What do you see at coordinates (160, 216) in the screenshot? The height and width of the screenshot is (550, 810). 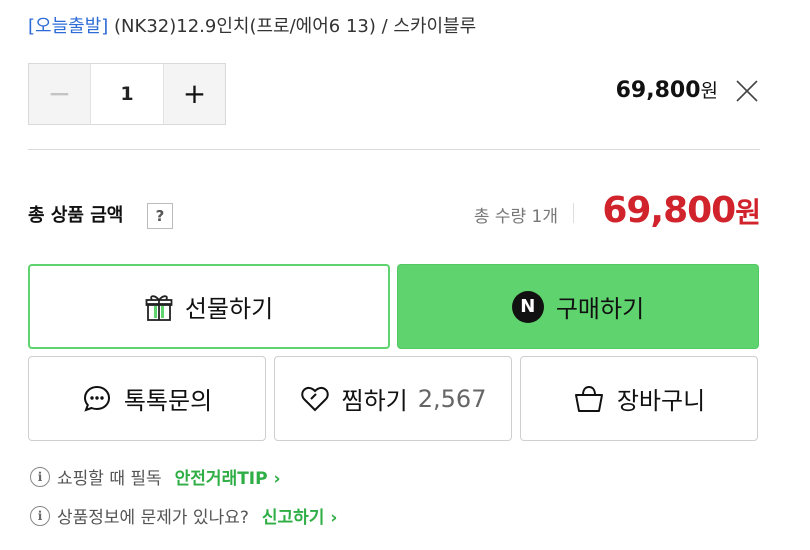 I see `help-button: ?` at bounding box center [160, 216].